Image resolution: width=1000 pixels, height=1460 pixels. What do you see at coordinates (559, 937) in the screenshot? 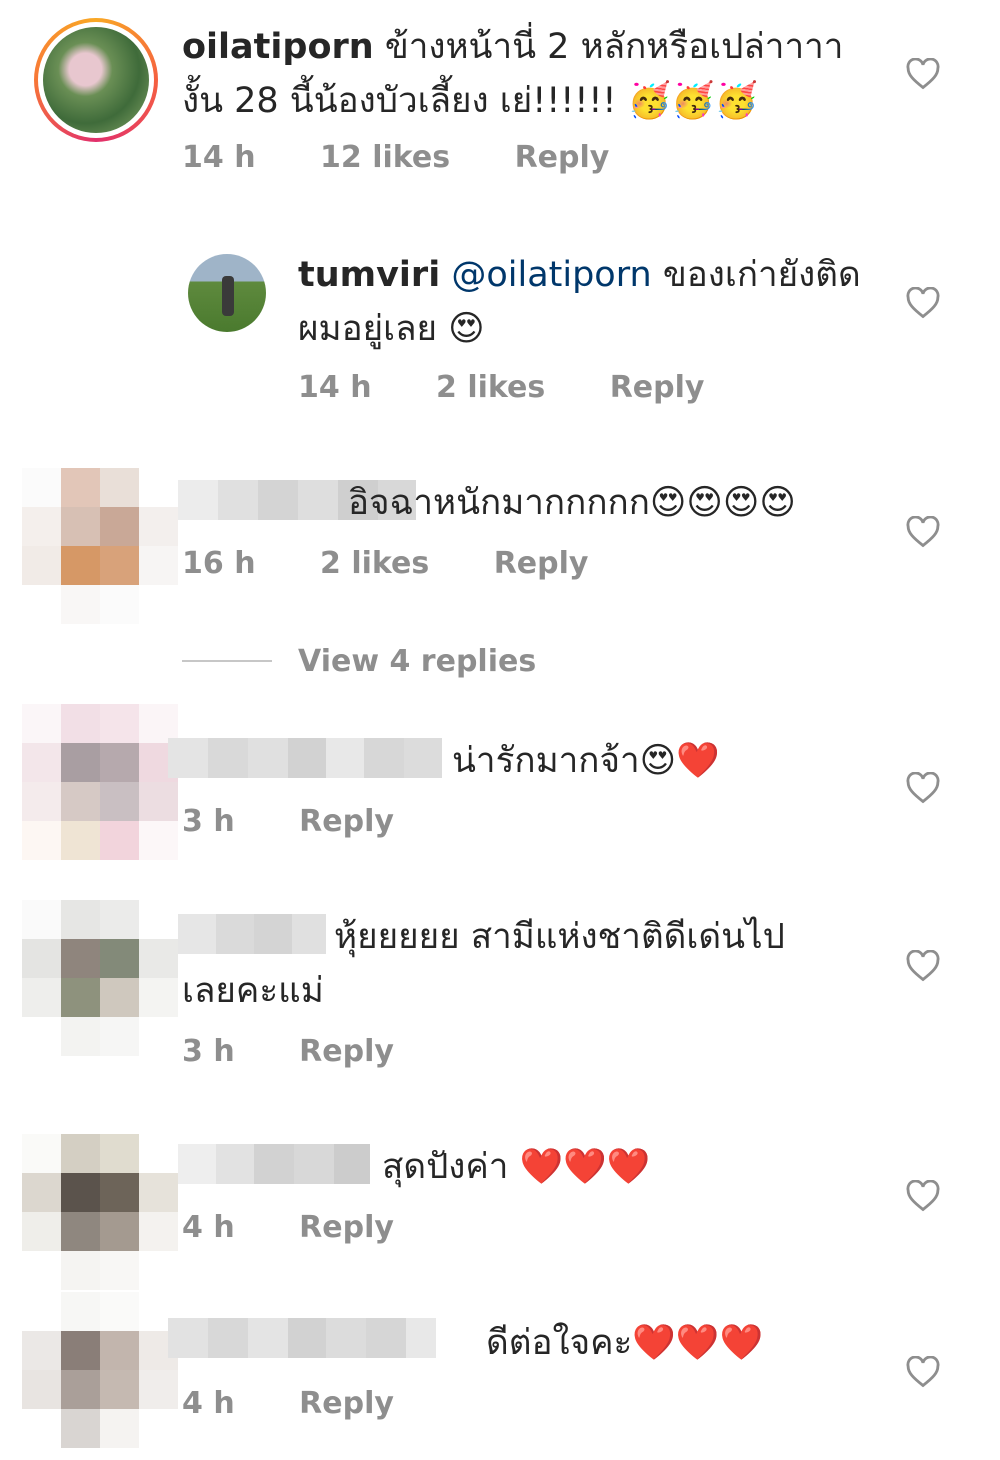
I see `comment-body-line1: หุ้ยยยยย สามีแห่งชาติดีเด่นไป` at bounding box center [559, 937].